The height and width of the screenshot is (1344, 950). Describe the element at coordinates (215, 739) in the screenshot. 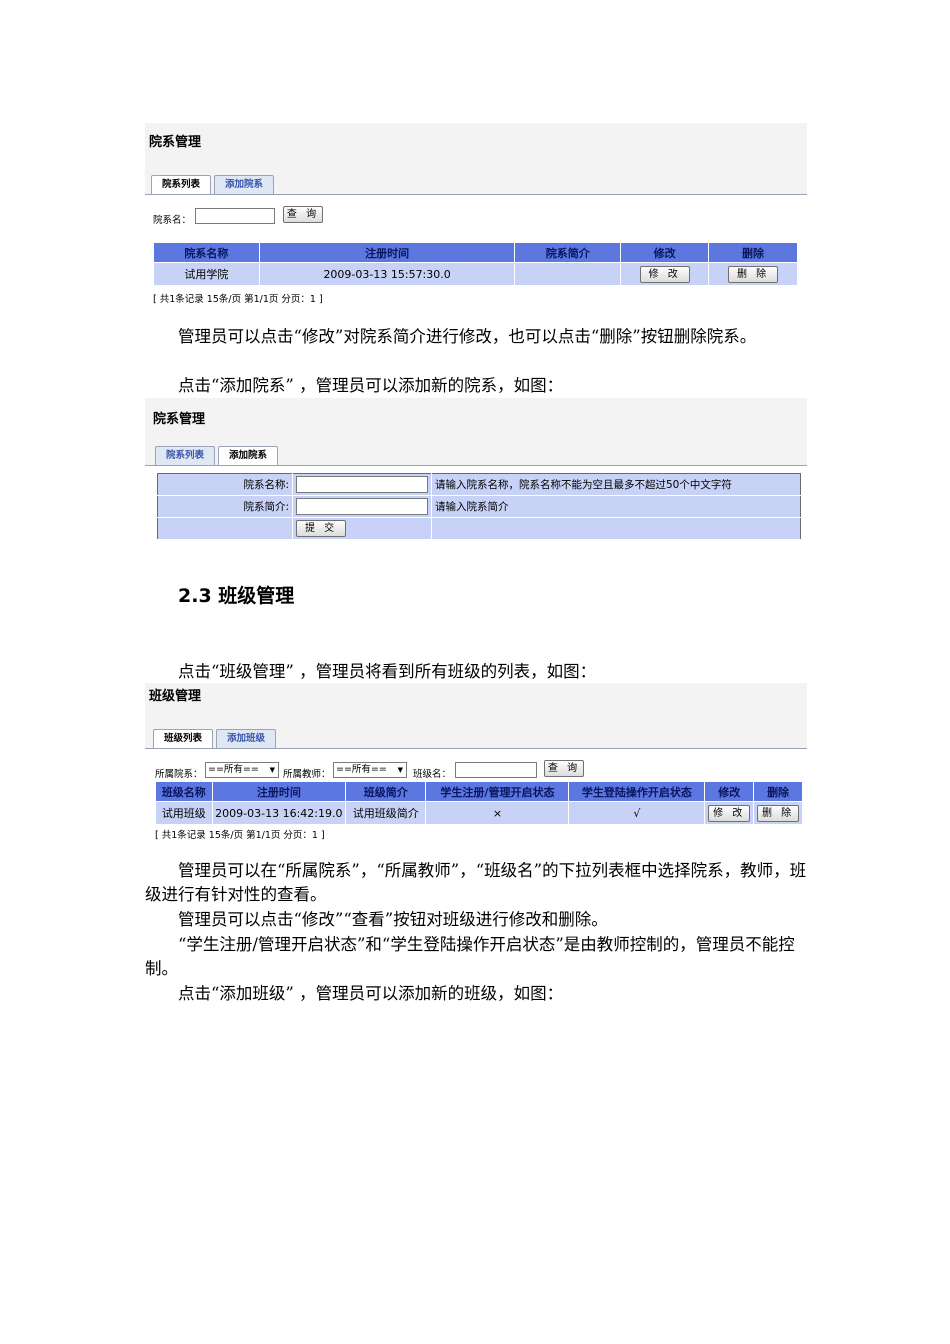

I see `tab-bar: 班级列表 添加班级` at that location.